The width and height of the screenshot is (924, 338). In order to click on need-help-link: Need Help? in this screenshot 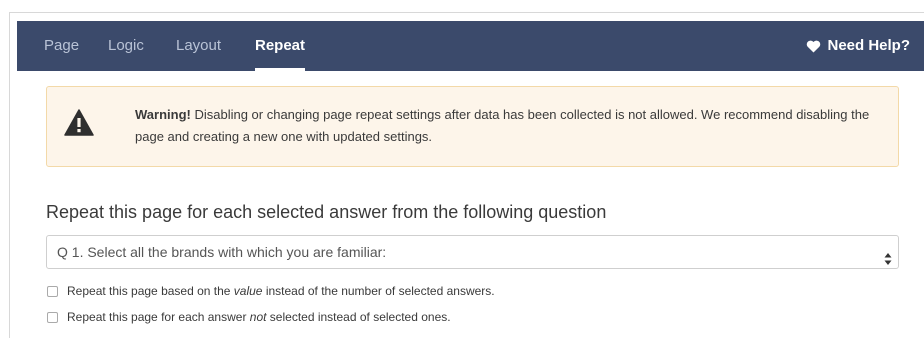, I will do `click(858, 46)`.